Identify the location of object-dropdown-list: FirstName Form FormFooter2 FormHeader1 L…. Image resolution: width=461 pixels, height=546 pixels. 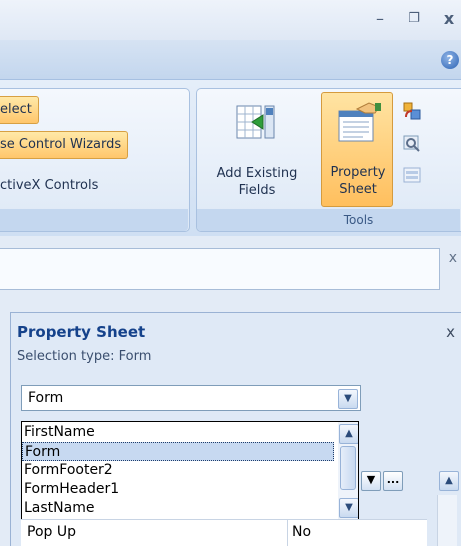
(190, 471).